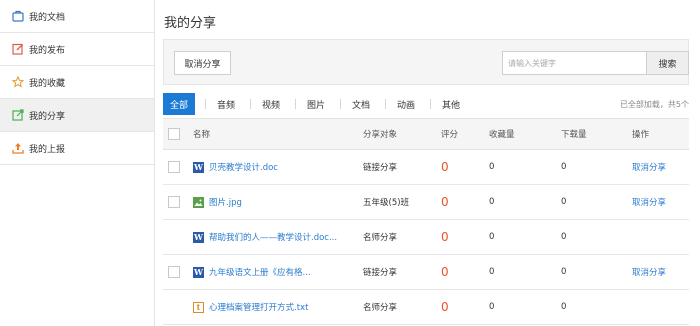 The width and height of the screenshot is (700, 326). What do you see at coordinates (18, 82) in the screenshot?
I see `star-icon` at bounding box center [18, 82].